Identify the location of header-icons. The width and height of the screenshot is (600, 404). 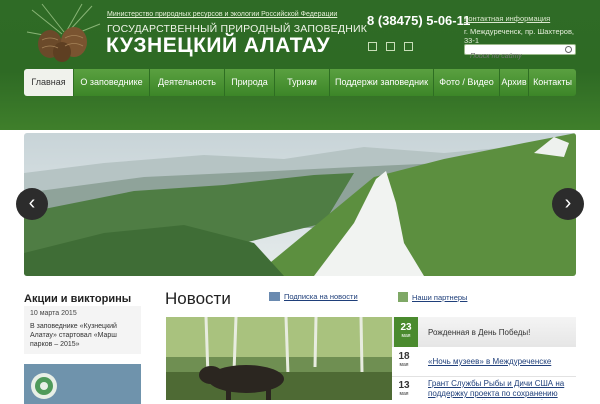
(390, 46).